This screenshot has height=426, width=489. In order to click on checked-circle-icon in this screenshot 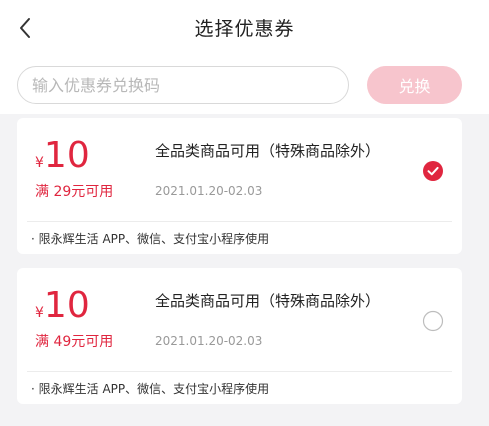, I will do `click(433, 171)`.